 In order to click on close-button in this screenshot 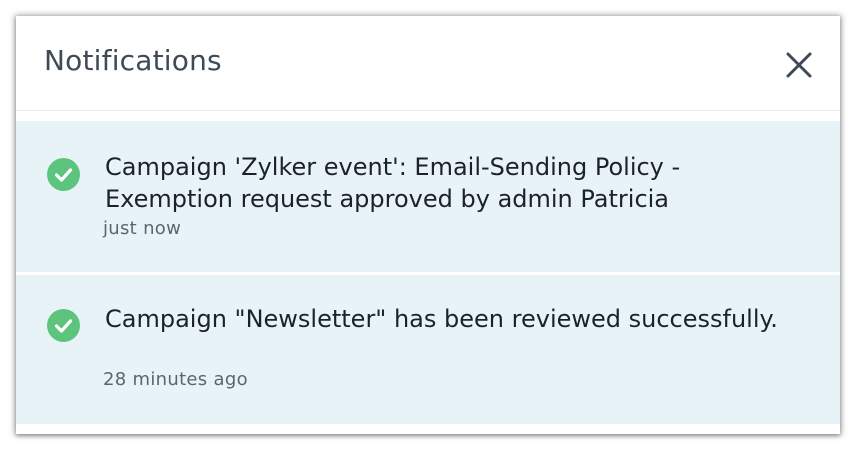, I will do `click(799, 65)`.